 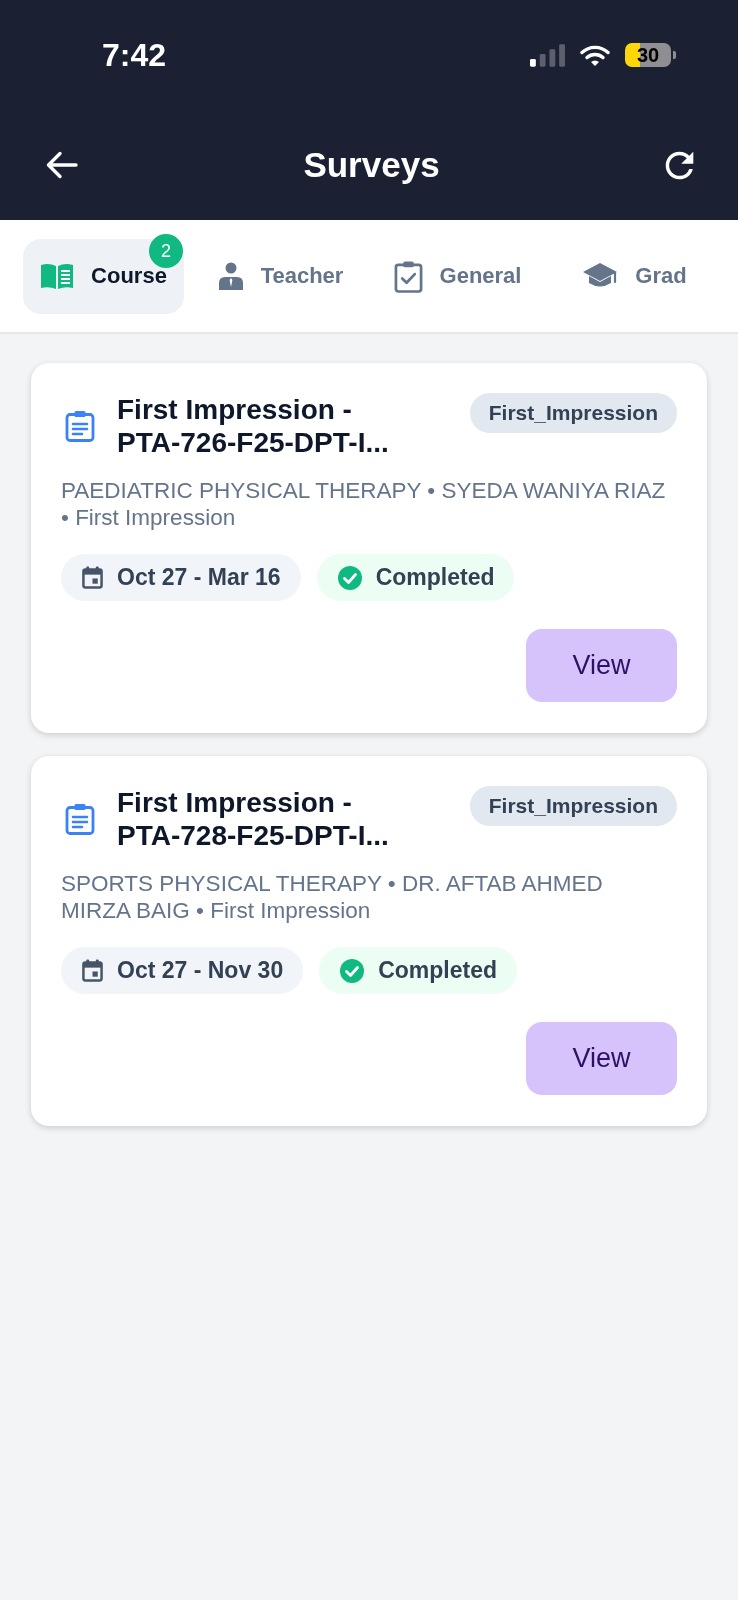 What do you see at coordinates (595, 55) in the screenshot?
I see `wifi-icon` at bounding box center [595, 55].